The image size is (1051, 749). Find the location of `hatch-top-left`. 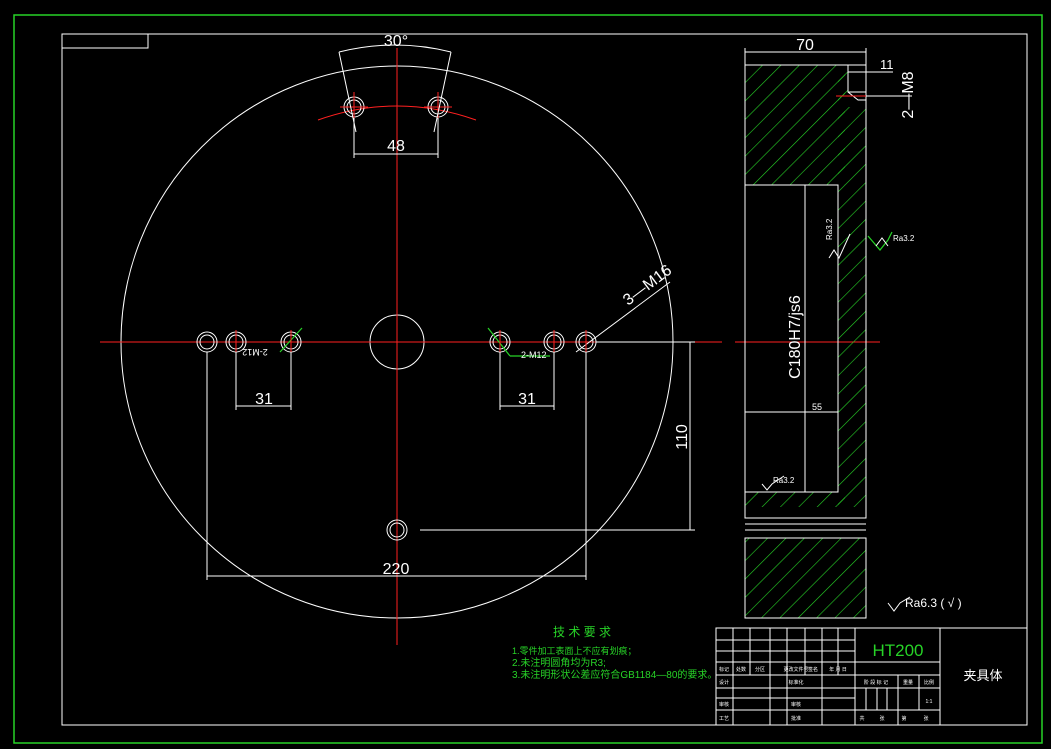

hatch-top-left is located at coordinates (795, 125).